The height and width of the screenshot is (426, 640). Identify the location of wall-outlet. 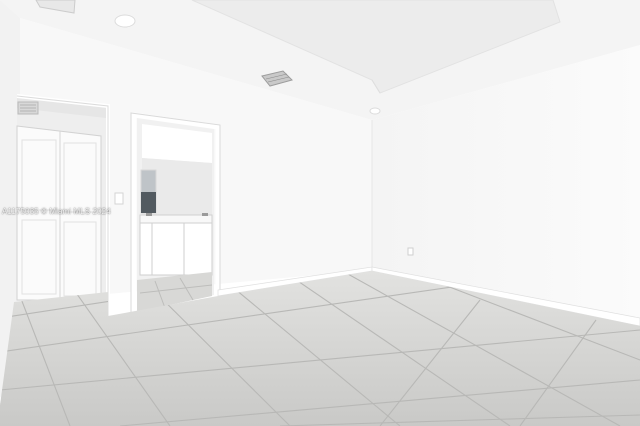
(410, 251).